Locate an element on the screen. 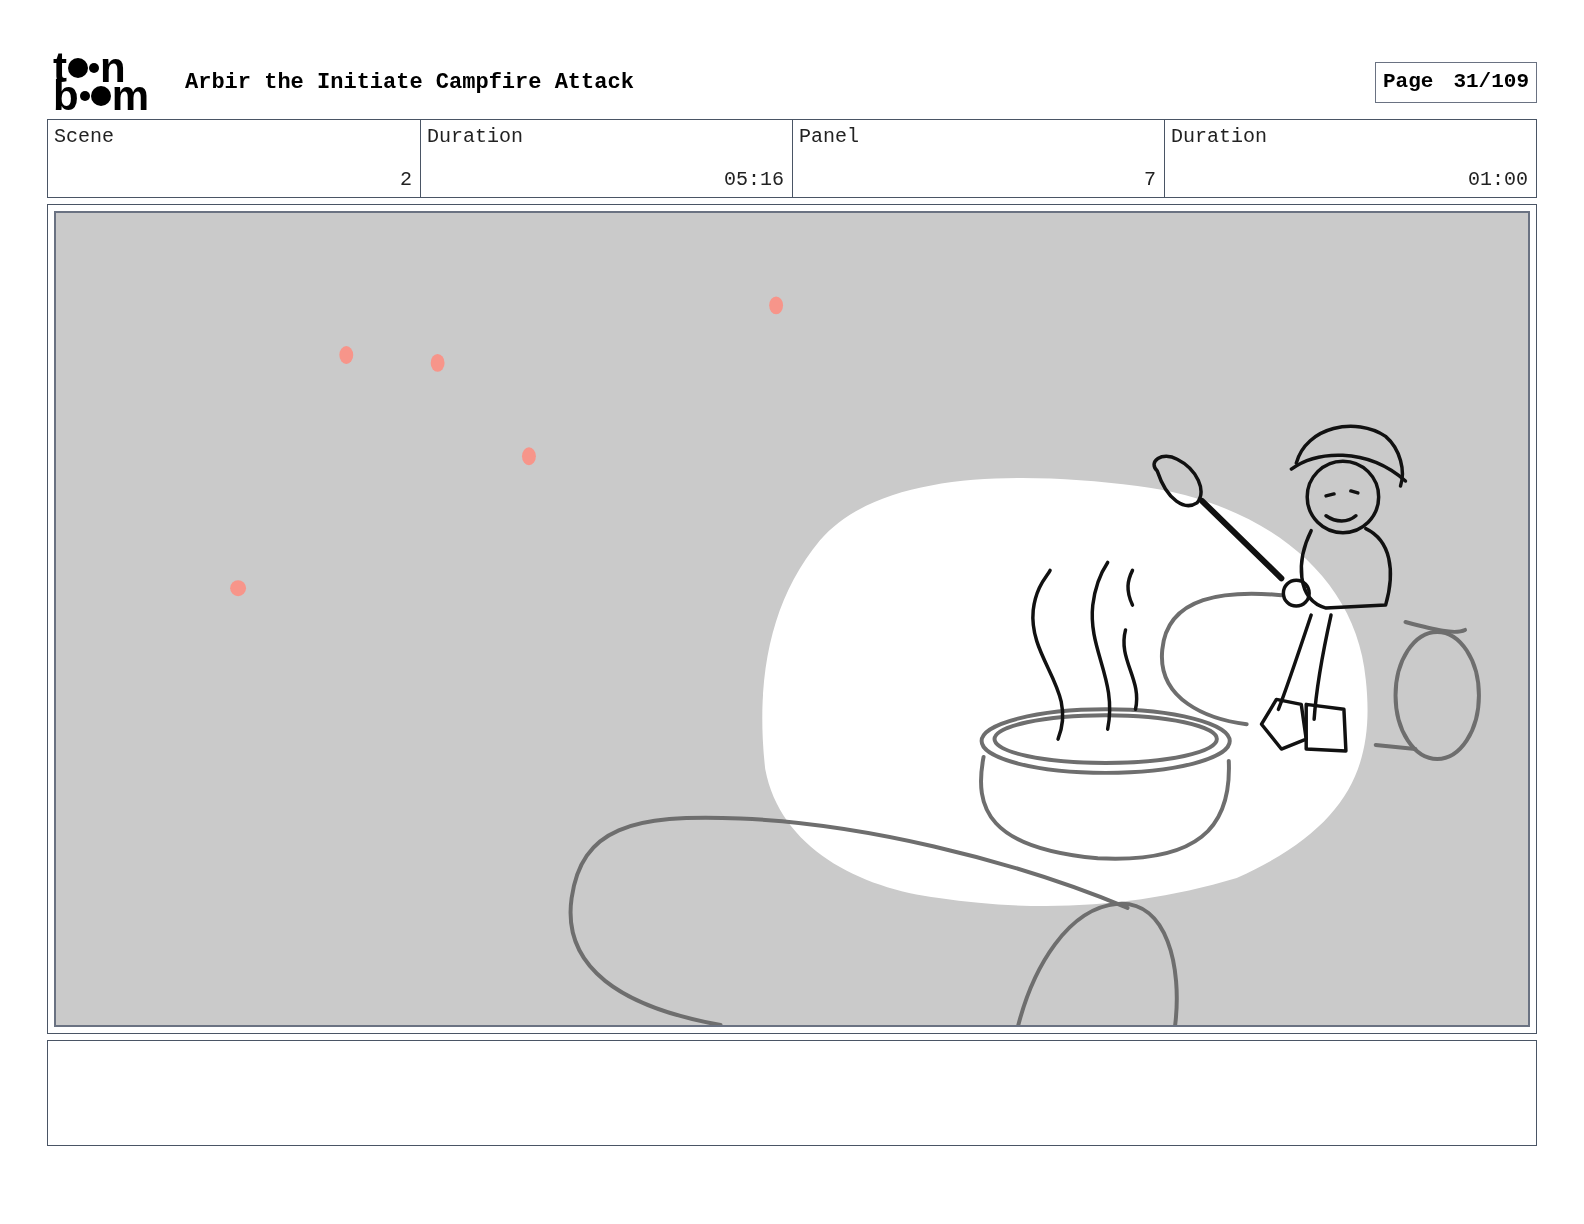 This screenshot has height=1224, width=1584. page-value: 31/109 is located at coordinates (1491, 82).